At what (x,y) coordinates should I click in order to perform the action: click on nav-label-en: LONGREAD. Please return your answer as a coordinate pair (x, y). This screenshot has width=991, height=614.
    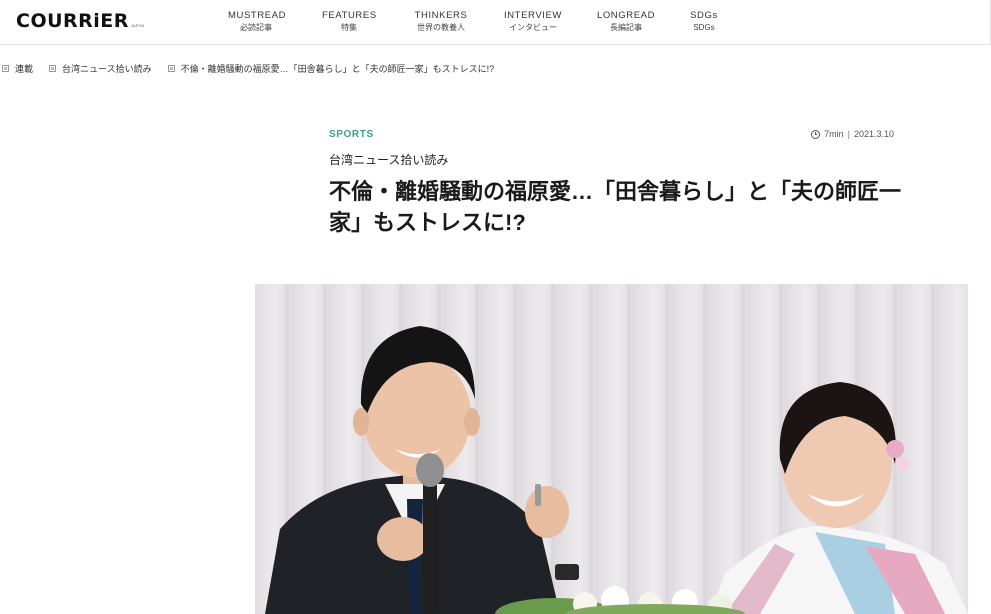
    Looking at the image, I should click on (626, 15).